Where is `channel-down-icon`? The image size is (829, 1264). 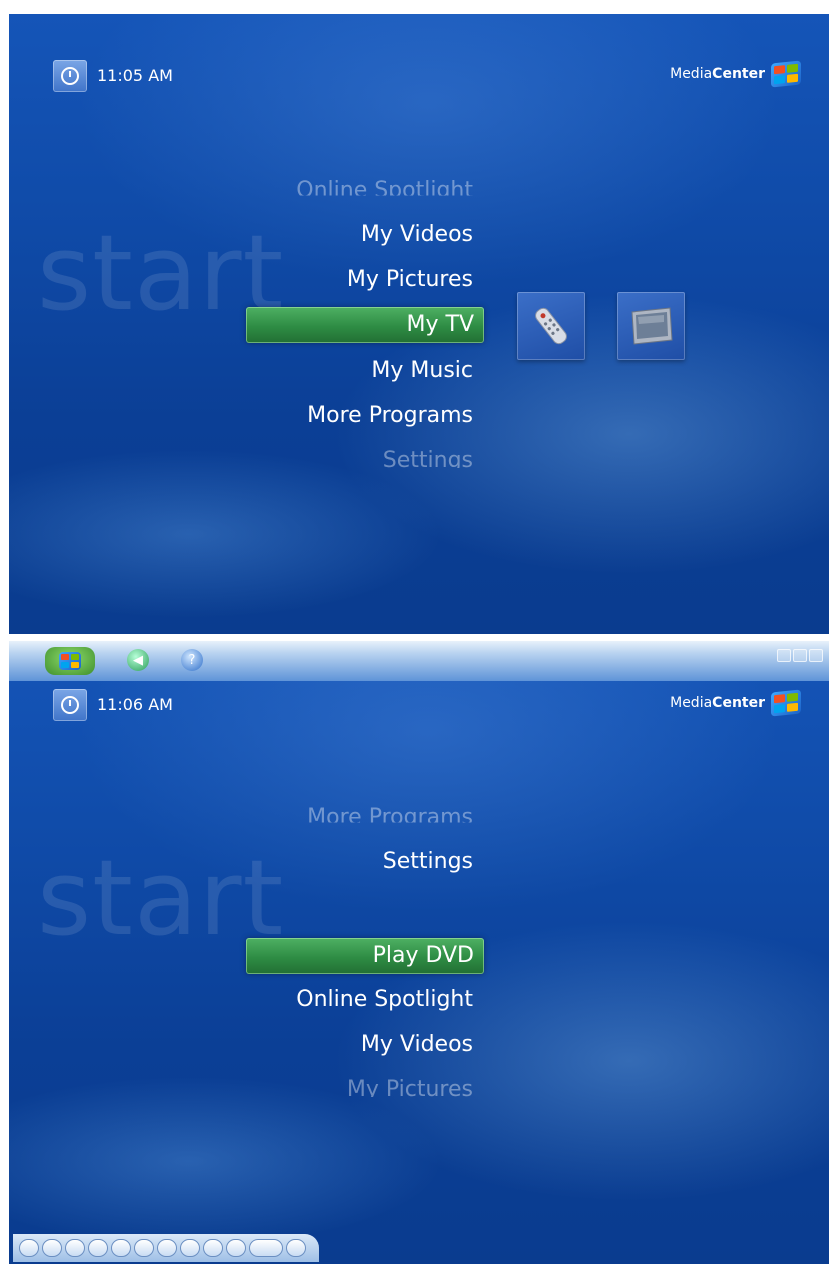 channel-down-icon is located at coordinates (296, 1248).